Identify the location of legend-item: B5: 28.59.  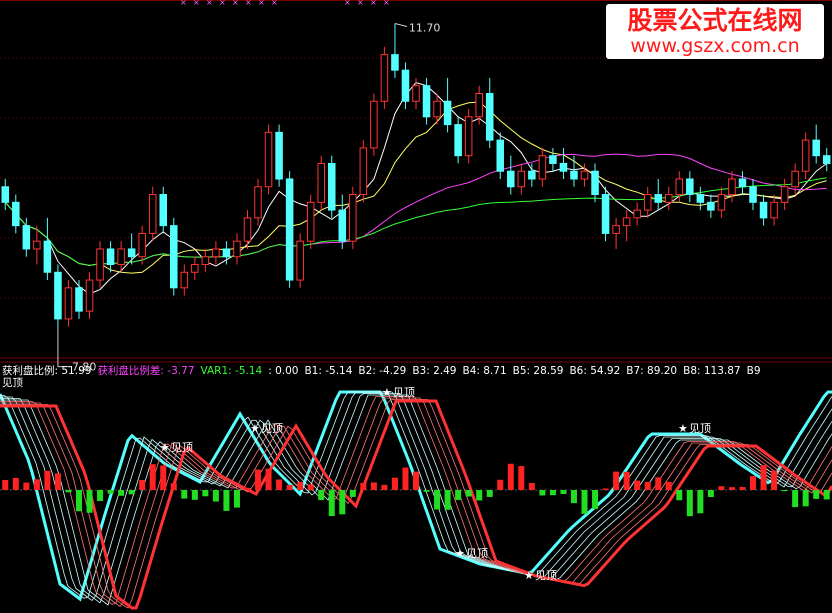
(538, 371).